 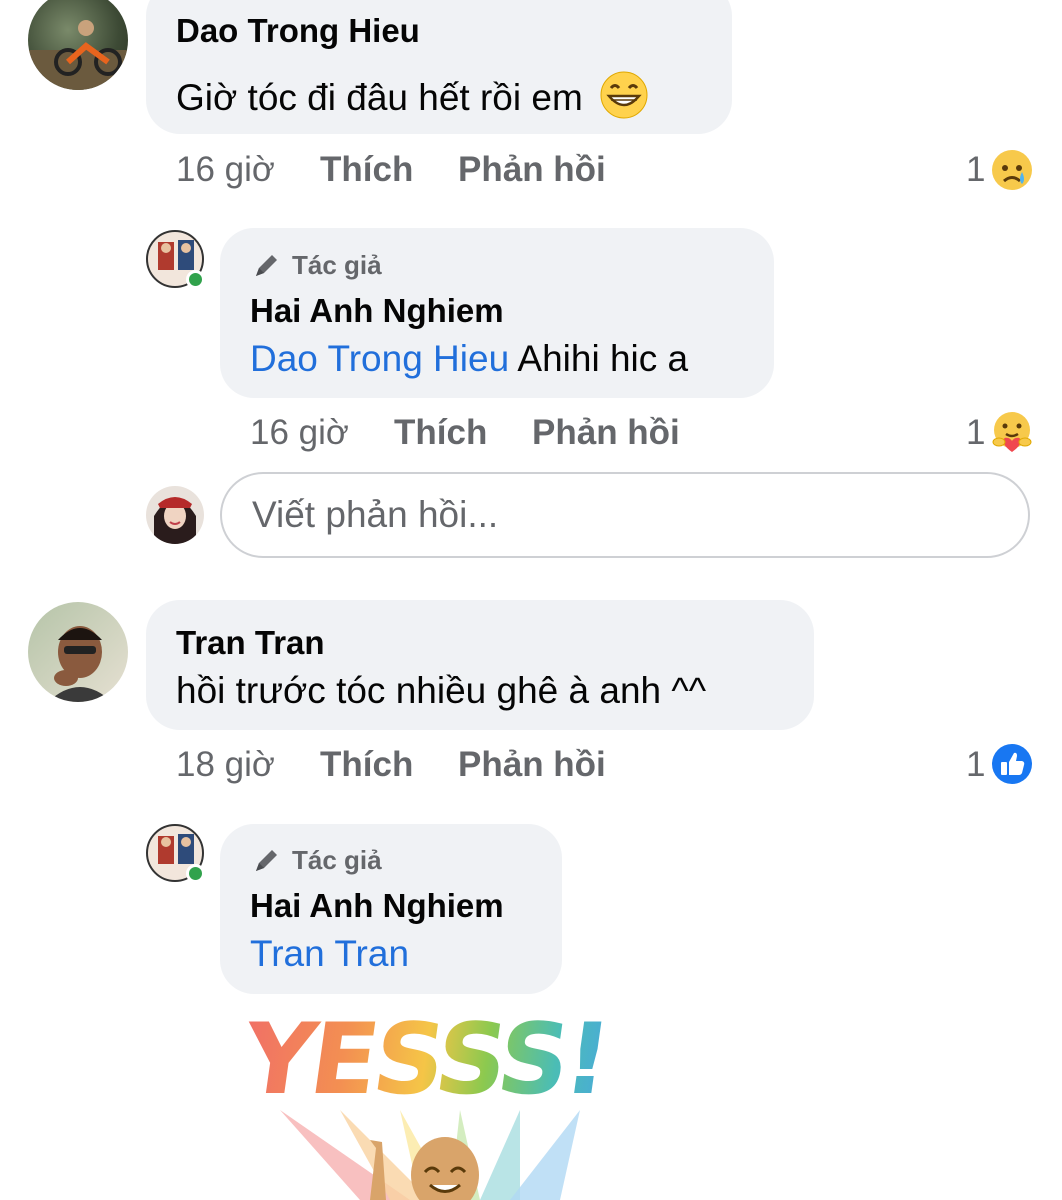 What do you see at coordinates (412, 95) in the screenshot?
I see `comment-text: Giờ tóc đi đâu hết rồi em` at bounding box center [412, 95].